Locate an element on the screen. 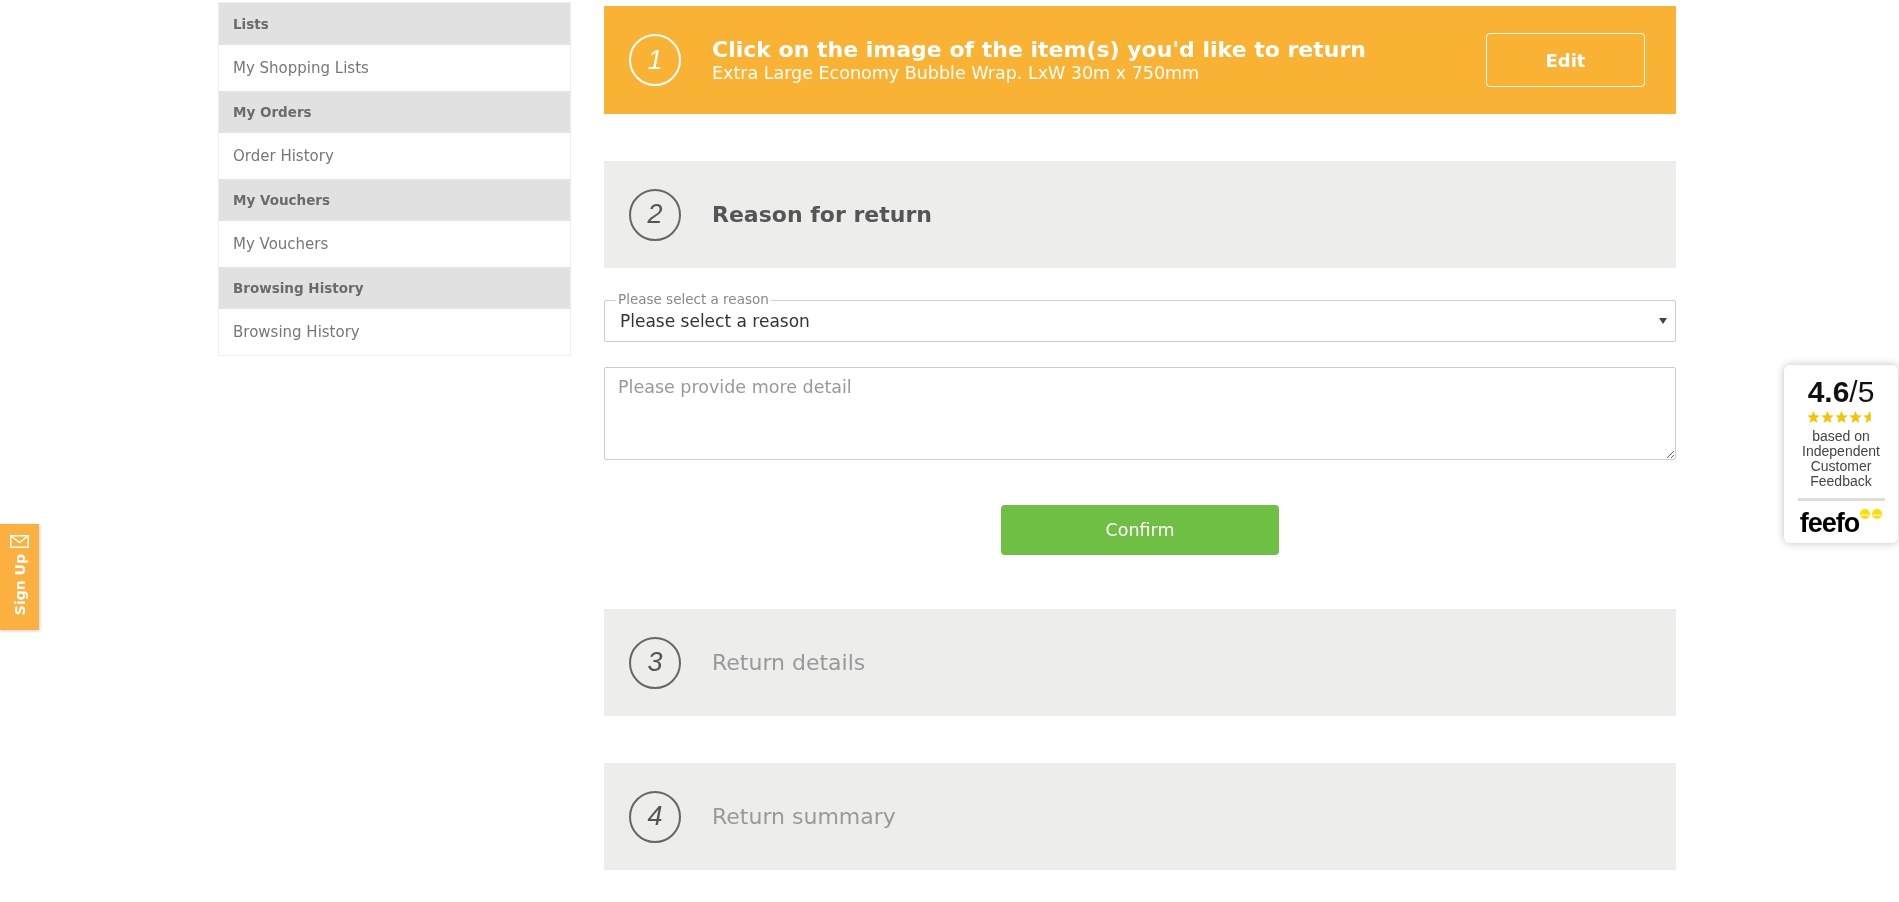 The height and width of the screenshot is (902, 1899). step-number: 1 is located at coordinates (655, 60).